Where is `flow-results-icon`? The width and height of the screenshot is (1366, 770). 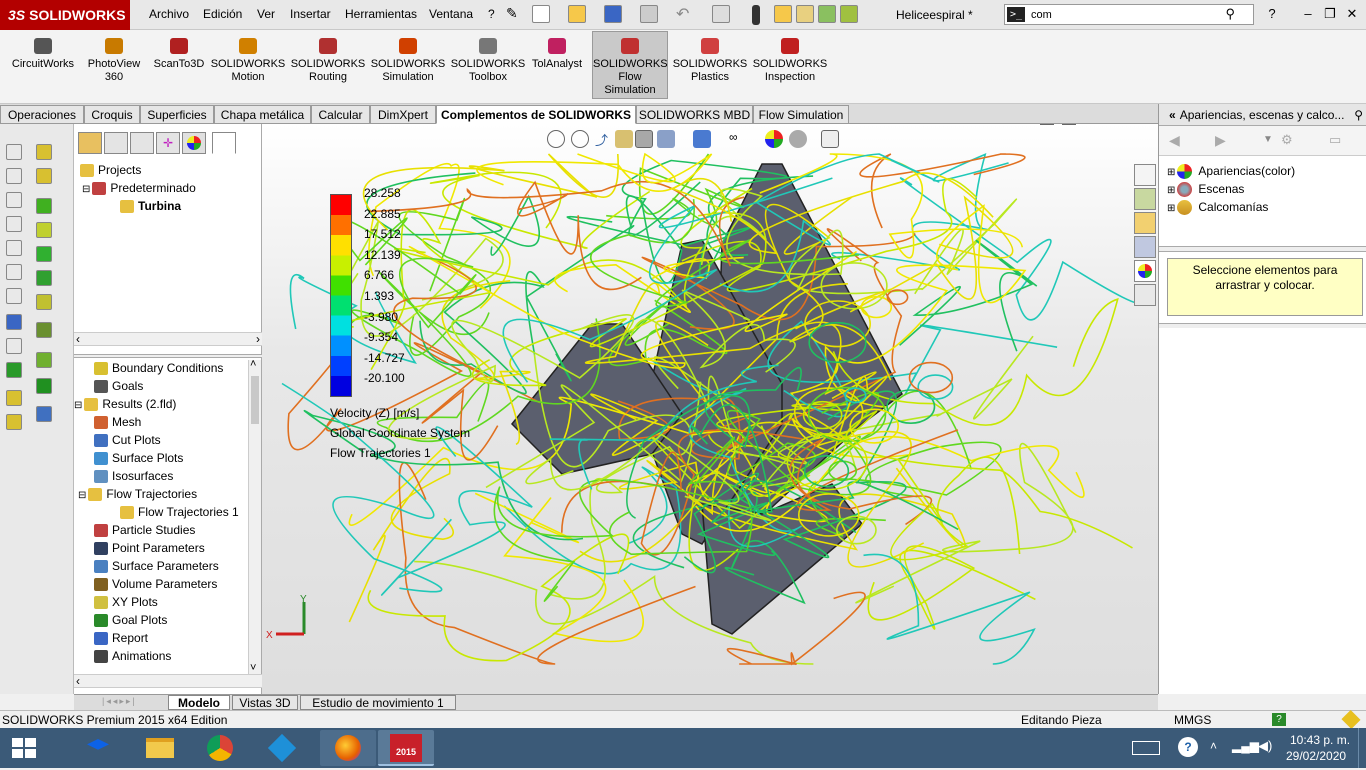 flow-results-icon is located at coordinates (44, 302).